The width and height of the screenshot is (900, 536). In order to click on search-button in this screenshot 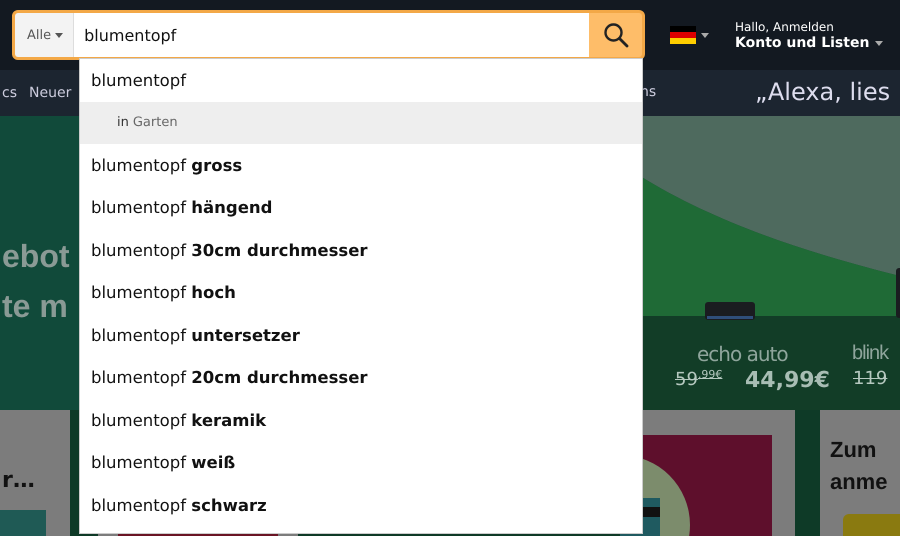, I will do `click(615, 35)`.